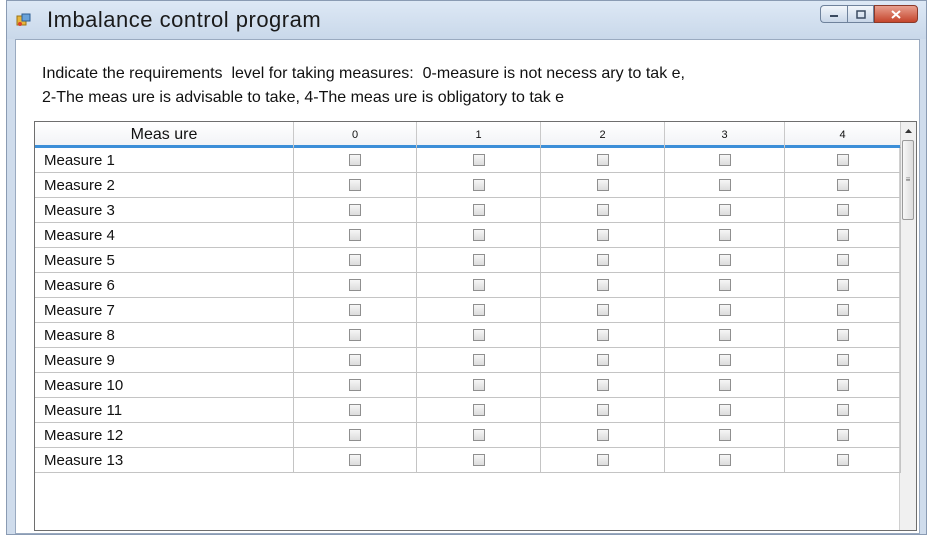  I want to click on measure-name-cell: Measure 4, so click(164, 235).